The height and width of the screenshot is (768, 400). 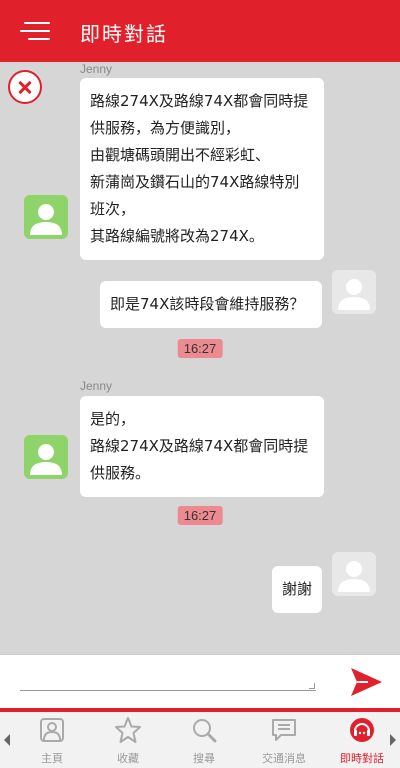 I want to click on live-chat-icon, so click(x=362, y=730).